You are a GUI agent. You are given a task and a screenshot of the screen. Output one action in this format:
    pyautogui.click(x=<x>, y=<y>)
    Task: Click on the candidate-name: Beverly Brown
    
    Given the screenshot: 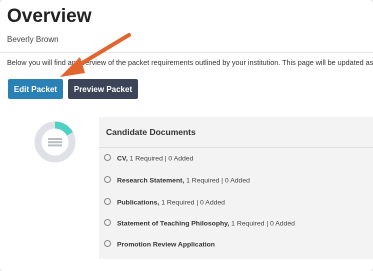 What is the action you would take?
    pyautogui.click(x=33, y=39)
    